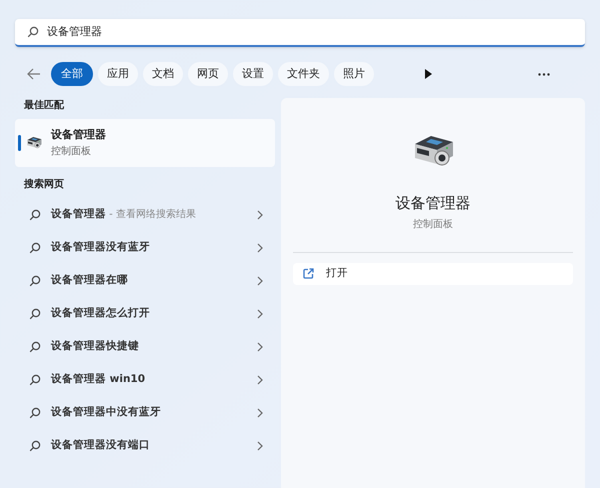 The height and width of the screenshot is (488, 600). Describe the element at coordinates (145, 143) in the screenshot. I see `best-match-item: 设备管理器 控制面板` at that location.